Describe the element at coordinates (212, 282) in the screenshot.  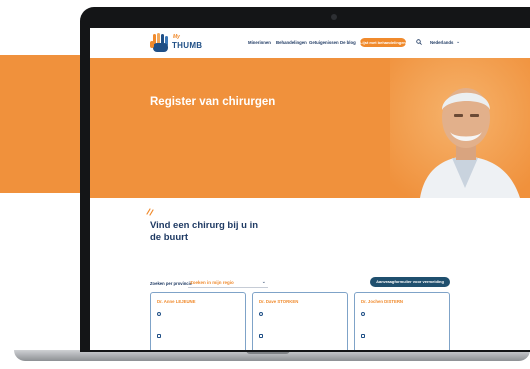
I see `province-select-value: Zoeken in mijn regio` at that location.